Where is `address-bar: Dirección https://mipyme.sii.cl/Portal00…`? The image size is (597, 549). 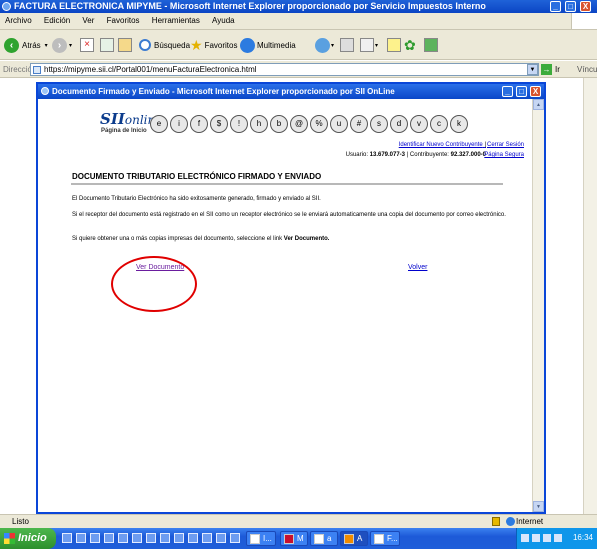
address-bar: Dirección https://mipyme.sii.cl/Portal00… is located at coordinates (298, 69).